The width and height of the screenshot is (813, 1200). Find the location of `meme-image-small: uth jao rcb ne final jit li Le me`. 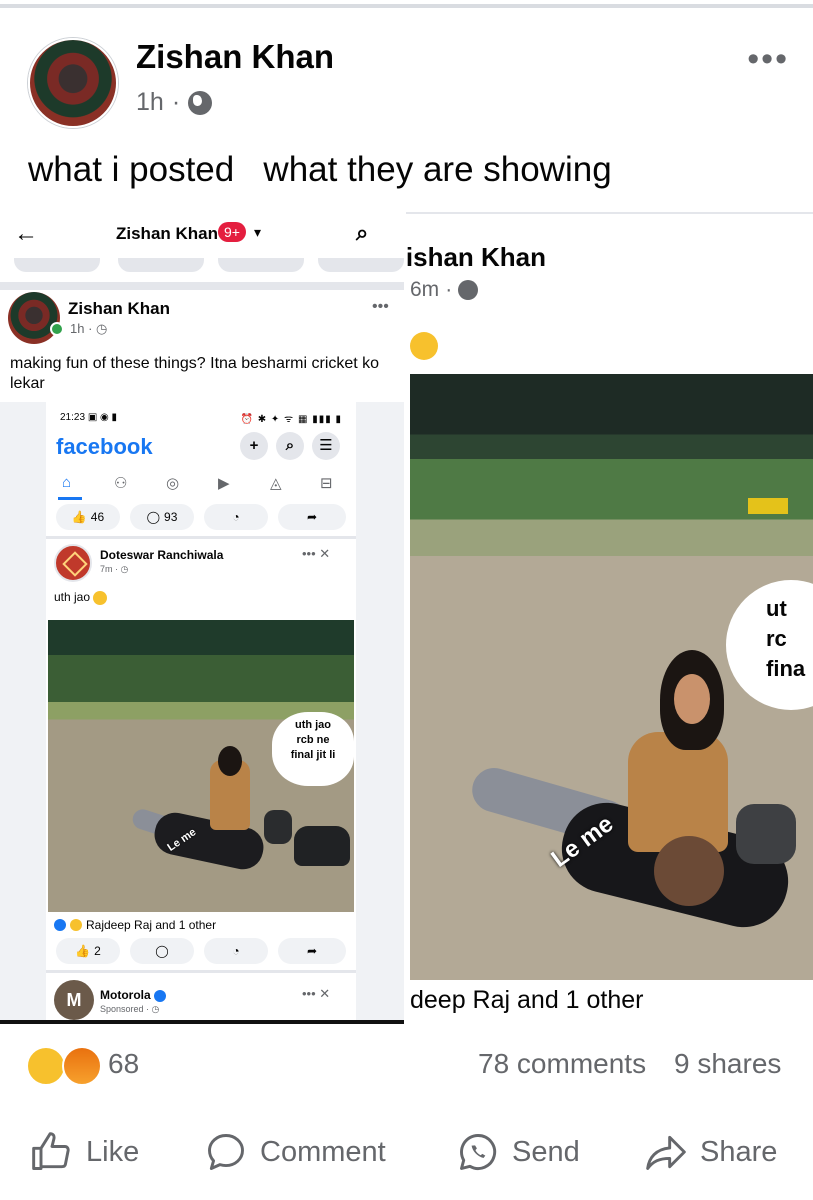

meme-image-small: uth jao rcb ne final jit li Le me is located at coordinates (201, 766).